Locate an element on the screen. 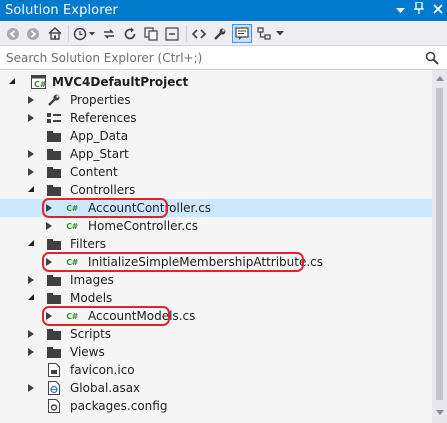 The width and height of the screenshot is (447, 423). tree-item: Global.asax is located at coordinates (216, 388).